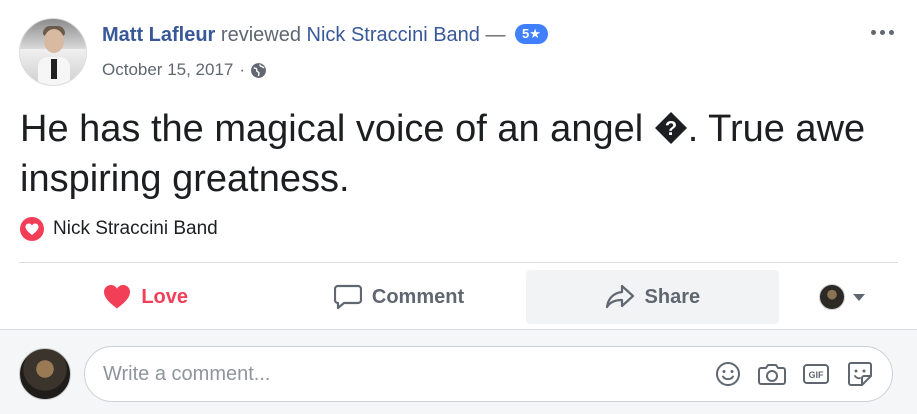  Describe the element at coordinates (164, 296) in the screenshot. I see `love-label: Love` at that location.